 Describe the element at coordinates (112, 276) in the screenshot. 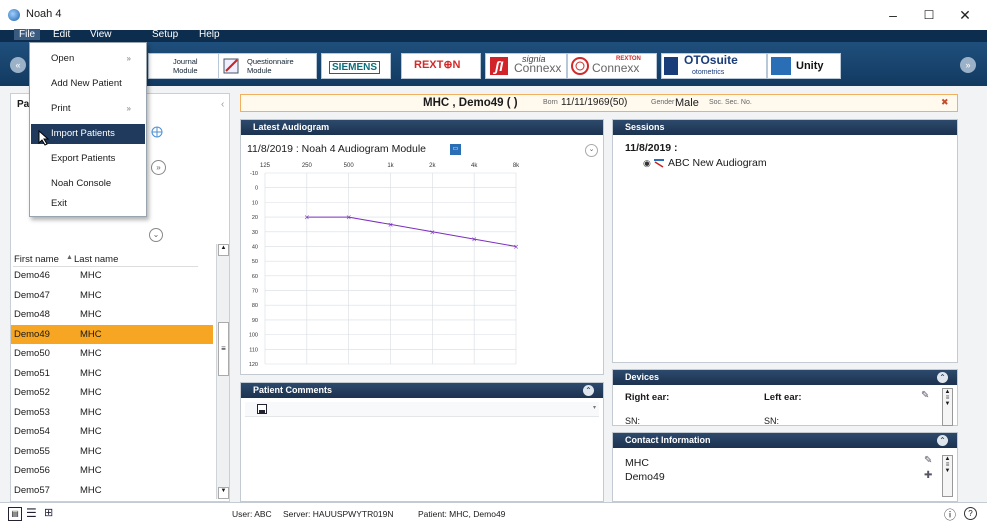

I see `patient-row: Demo46 MHC` at that location.